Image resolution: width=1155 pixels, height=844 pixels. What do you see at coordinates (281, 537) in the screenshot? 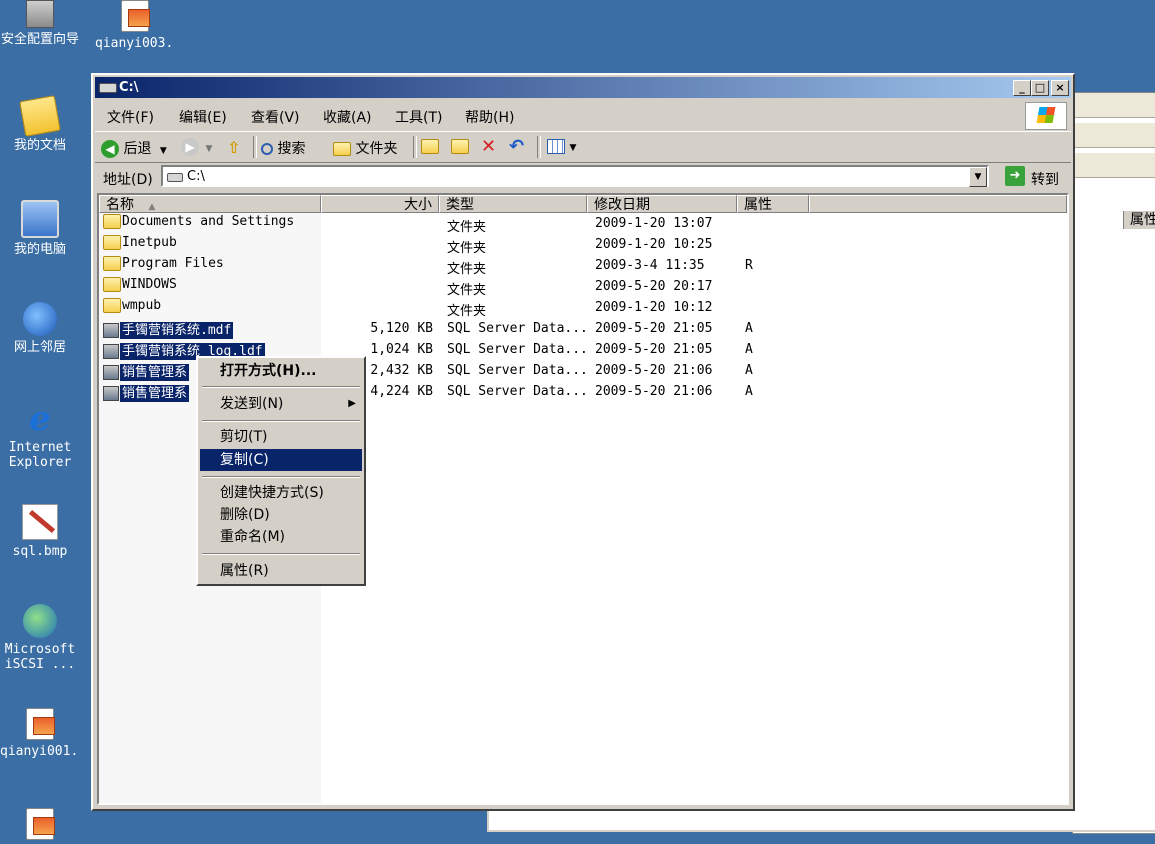
I see `menu-item-rename: 重命名(M)` at bounding box center [281, 537].